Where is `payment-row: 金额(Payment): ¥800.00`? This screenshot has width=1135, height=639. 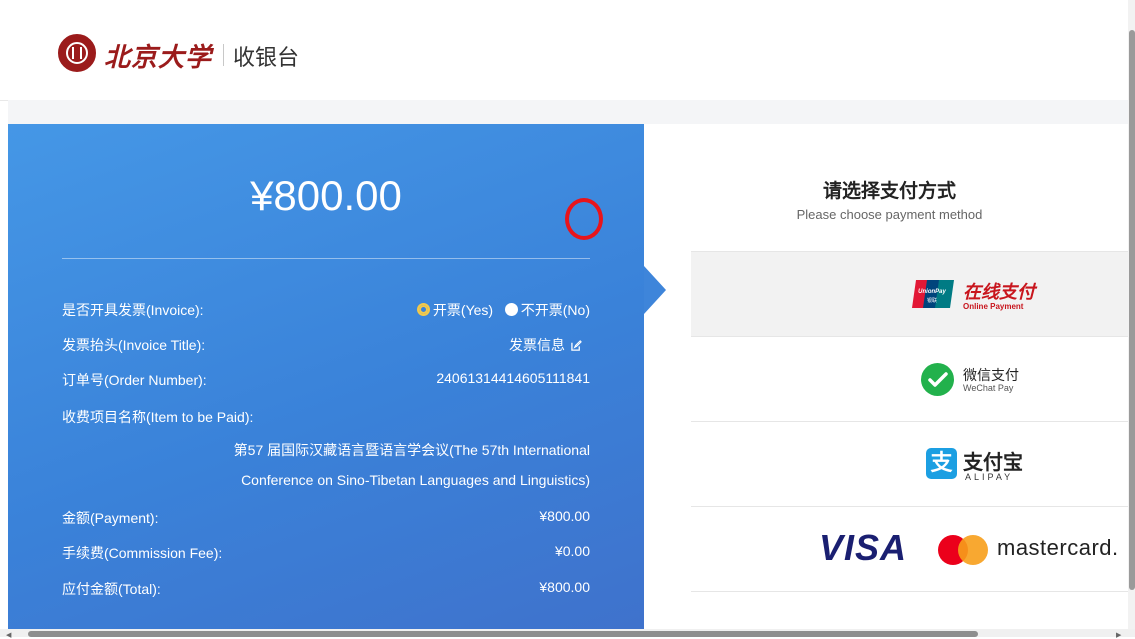
payment-row: 金额(Payment): ¥800.00 is located at coordinates (326, 519).